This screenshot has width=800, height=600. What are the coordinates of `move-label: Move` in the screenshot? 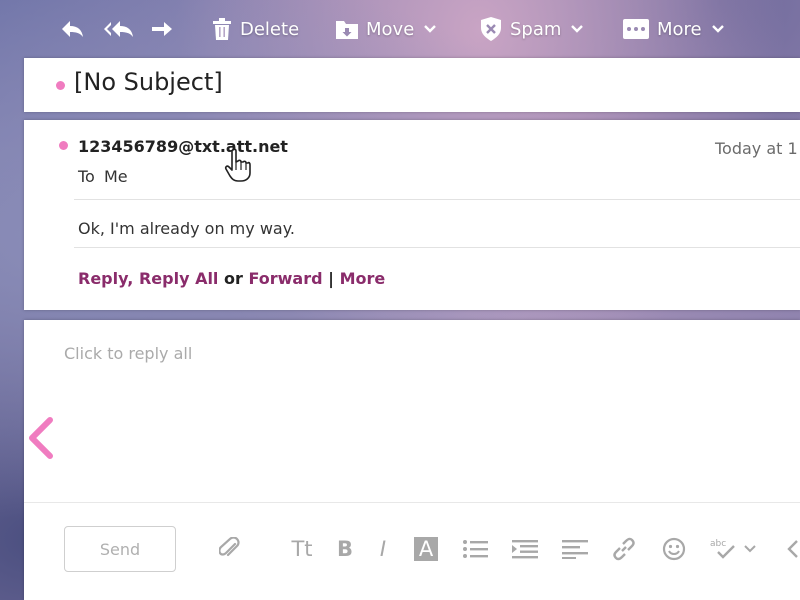 It's located at (390, 29).